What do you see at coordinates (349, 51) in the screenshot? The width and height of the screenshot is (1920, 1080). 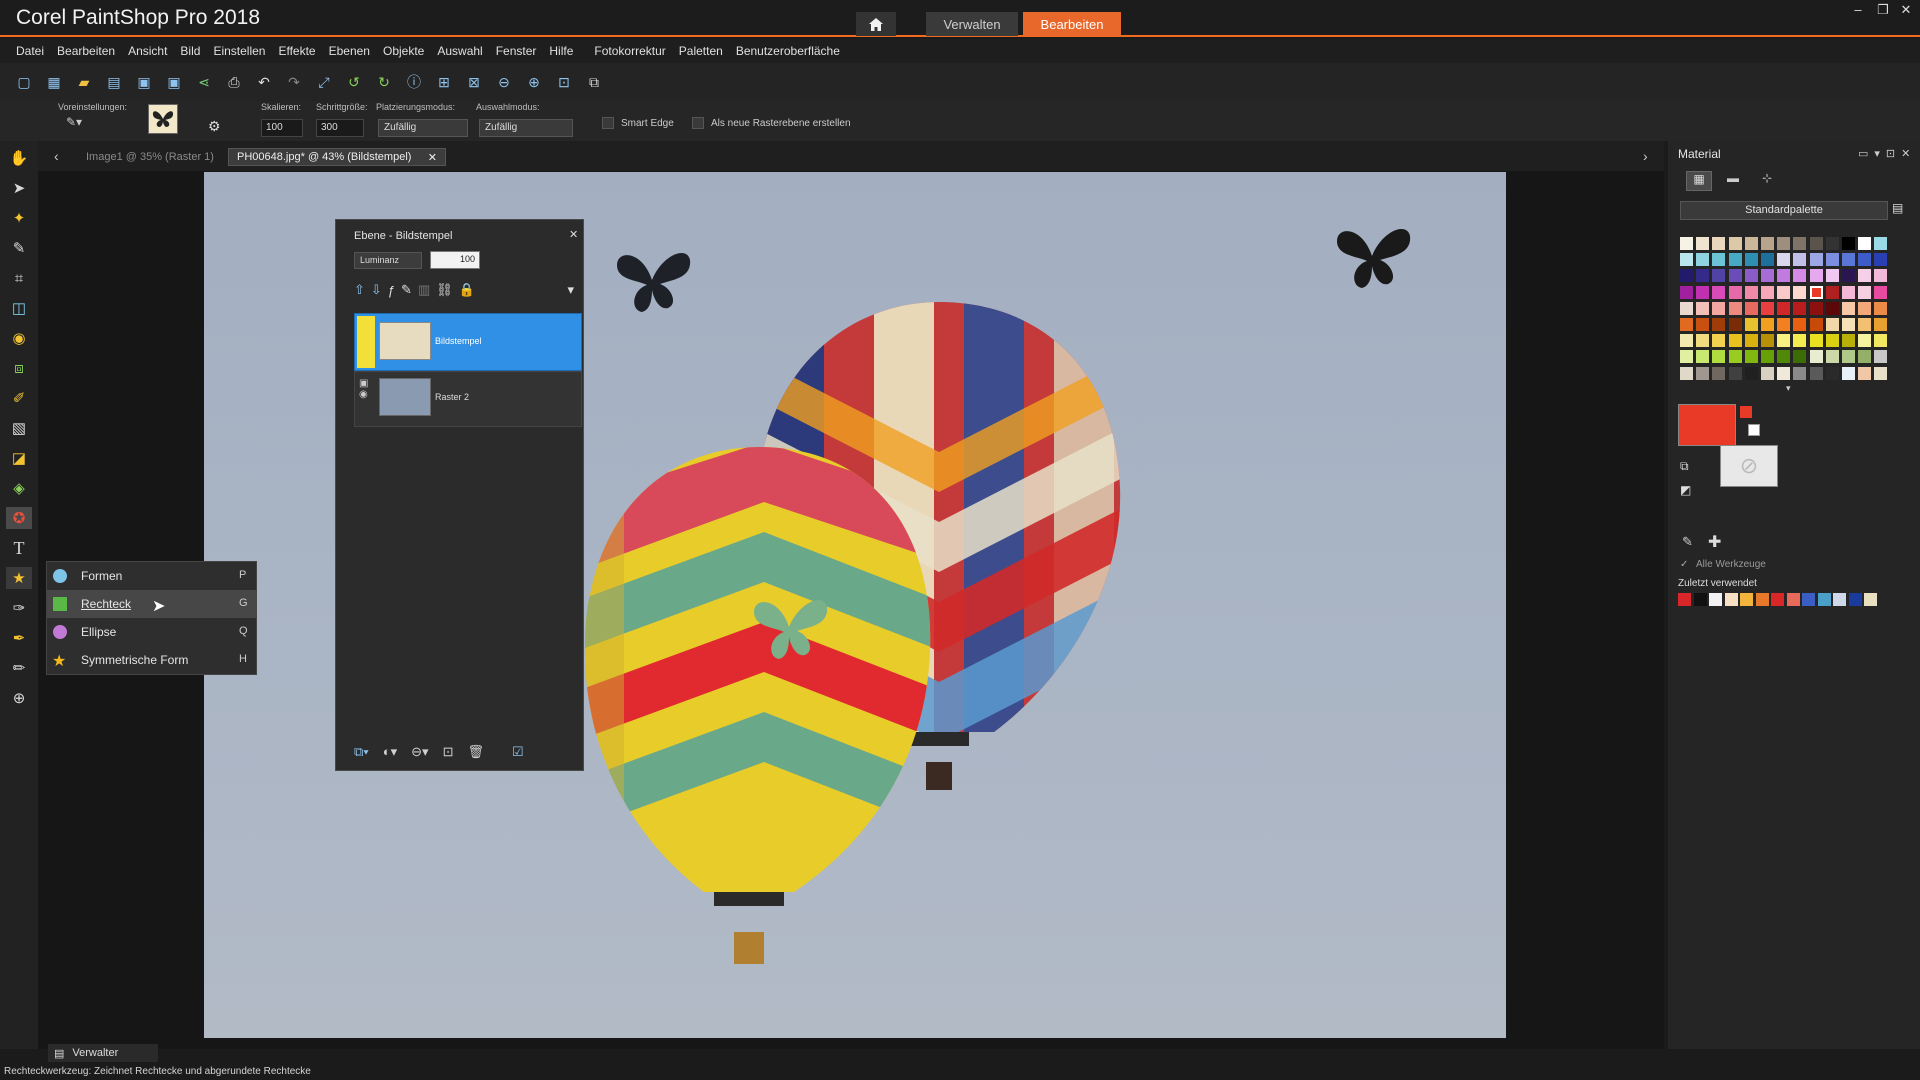 I see `menu-ebenen: Ebenen` at bounding box center [349, 51].